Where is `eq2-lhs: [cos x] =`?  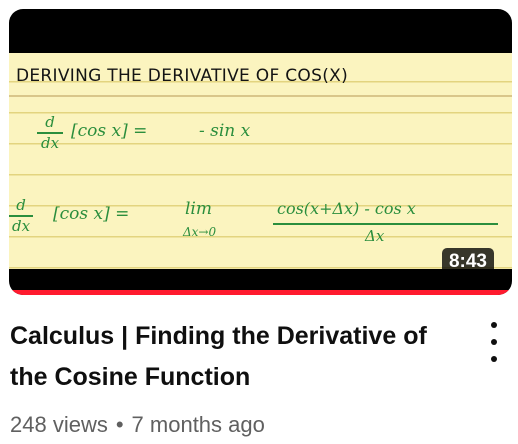 eq2-lhs: [cos x] = is located at coordinates (91, 214).